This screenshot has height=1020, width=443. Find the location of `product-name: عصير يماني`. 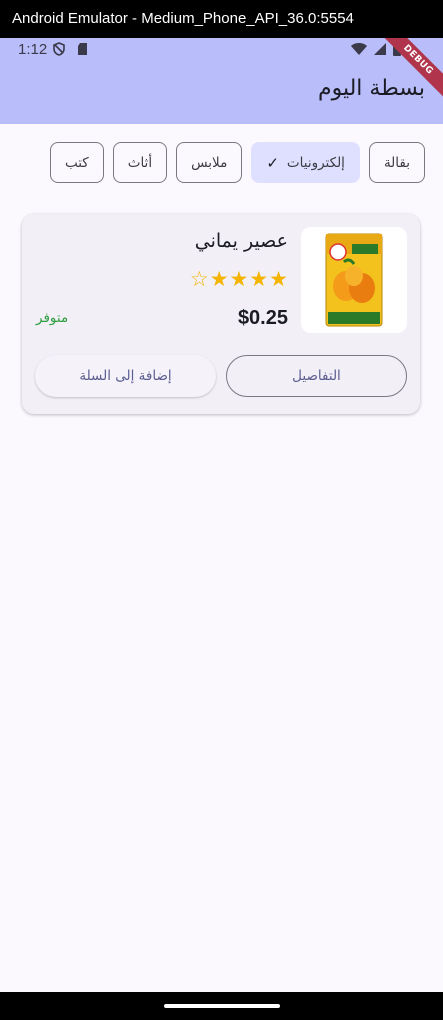

product-name: عصير يماني is located at coordinates (241, 241).